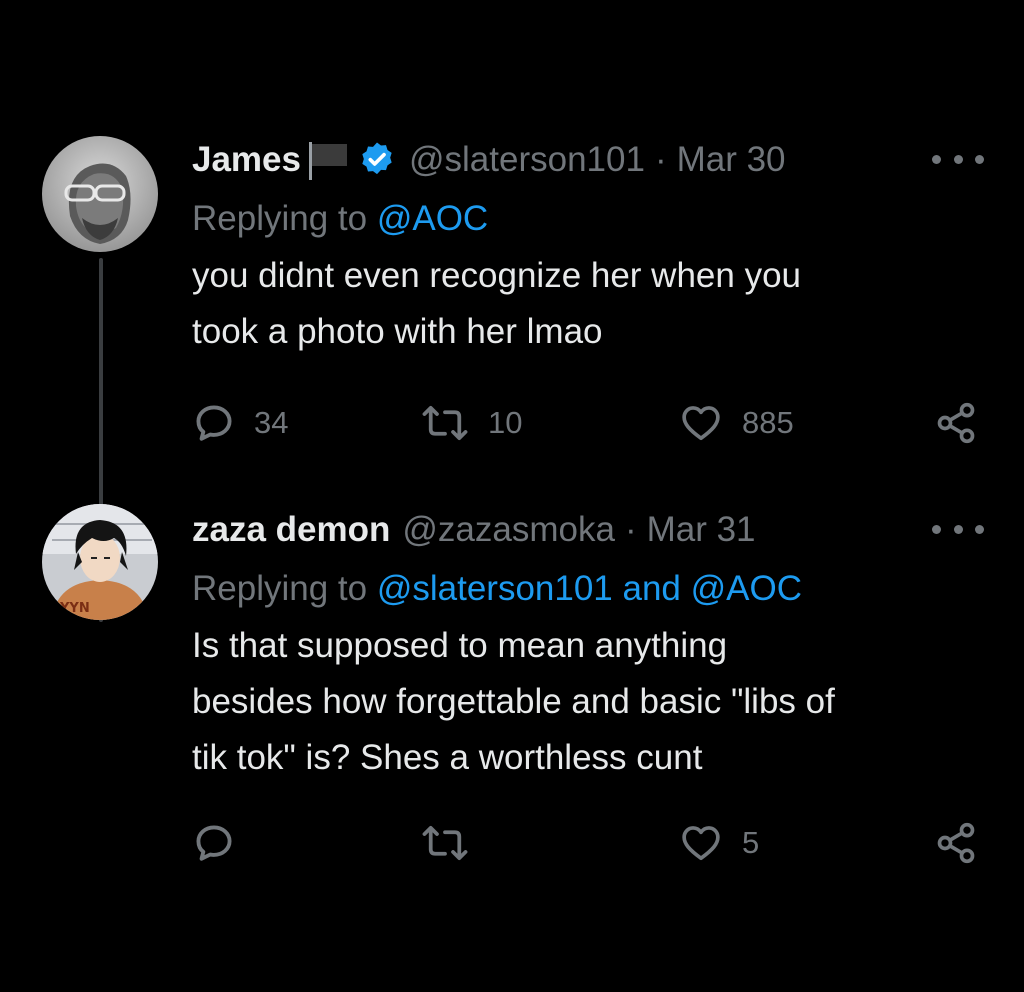 Image resolution: width=1024 pixels, height=992 pixels. I want to click on action-bar: 34 10 885, so click(587, 423).